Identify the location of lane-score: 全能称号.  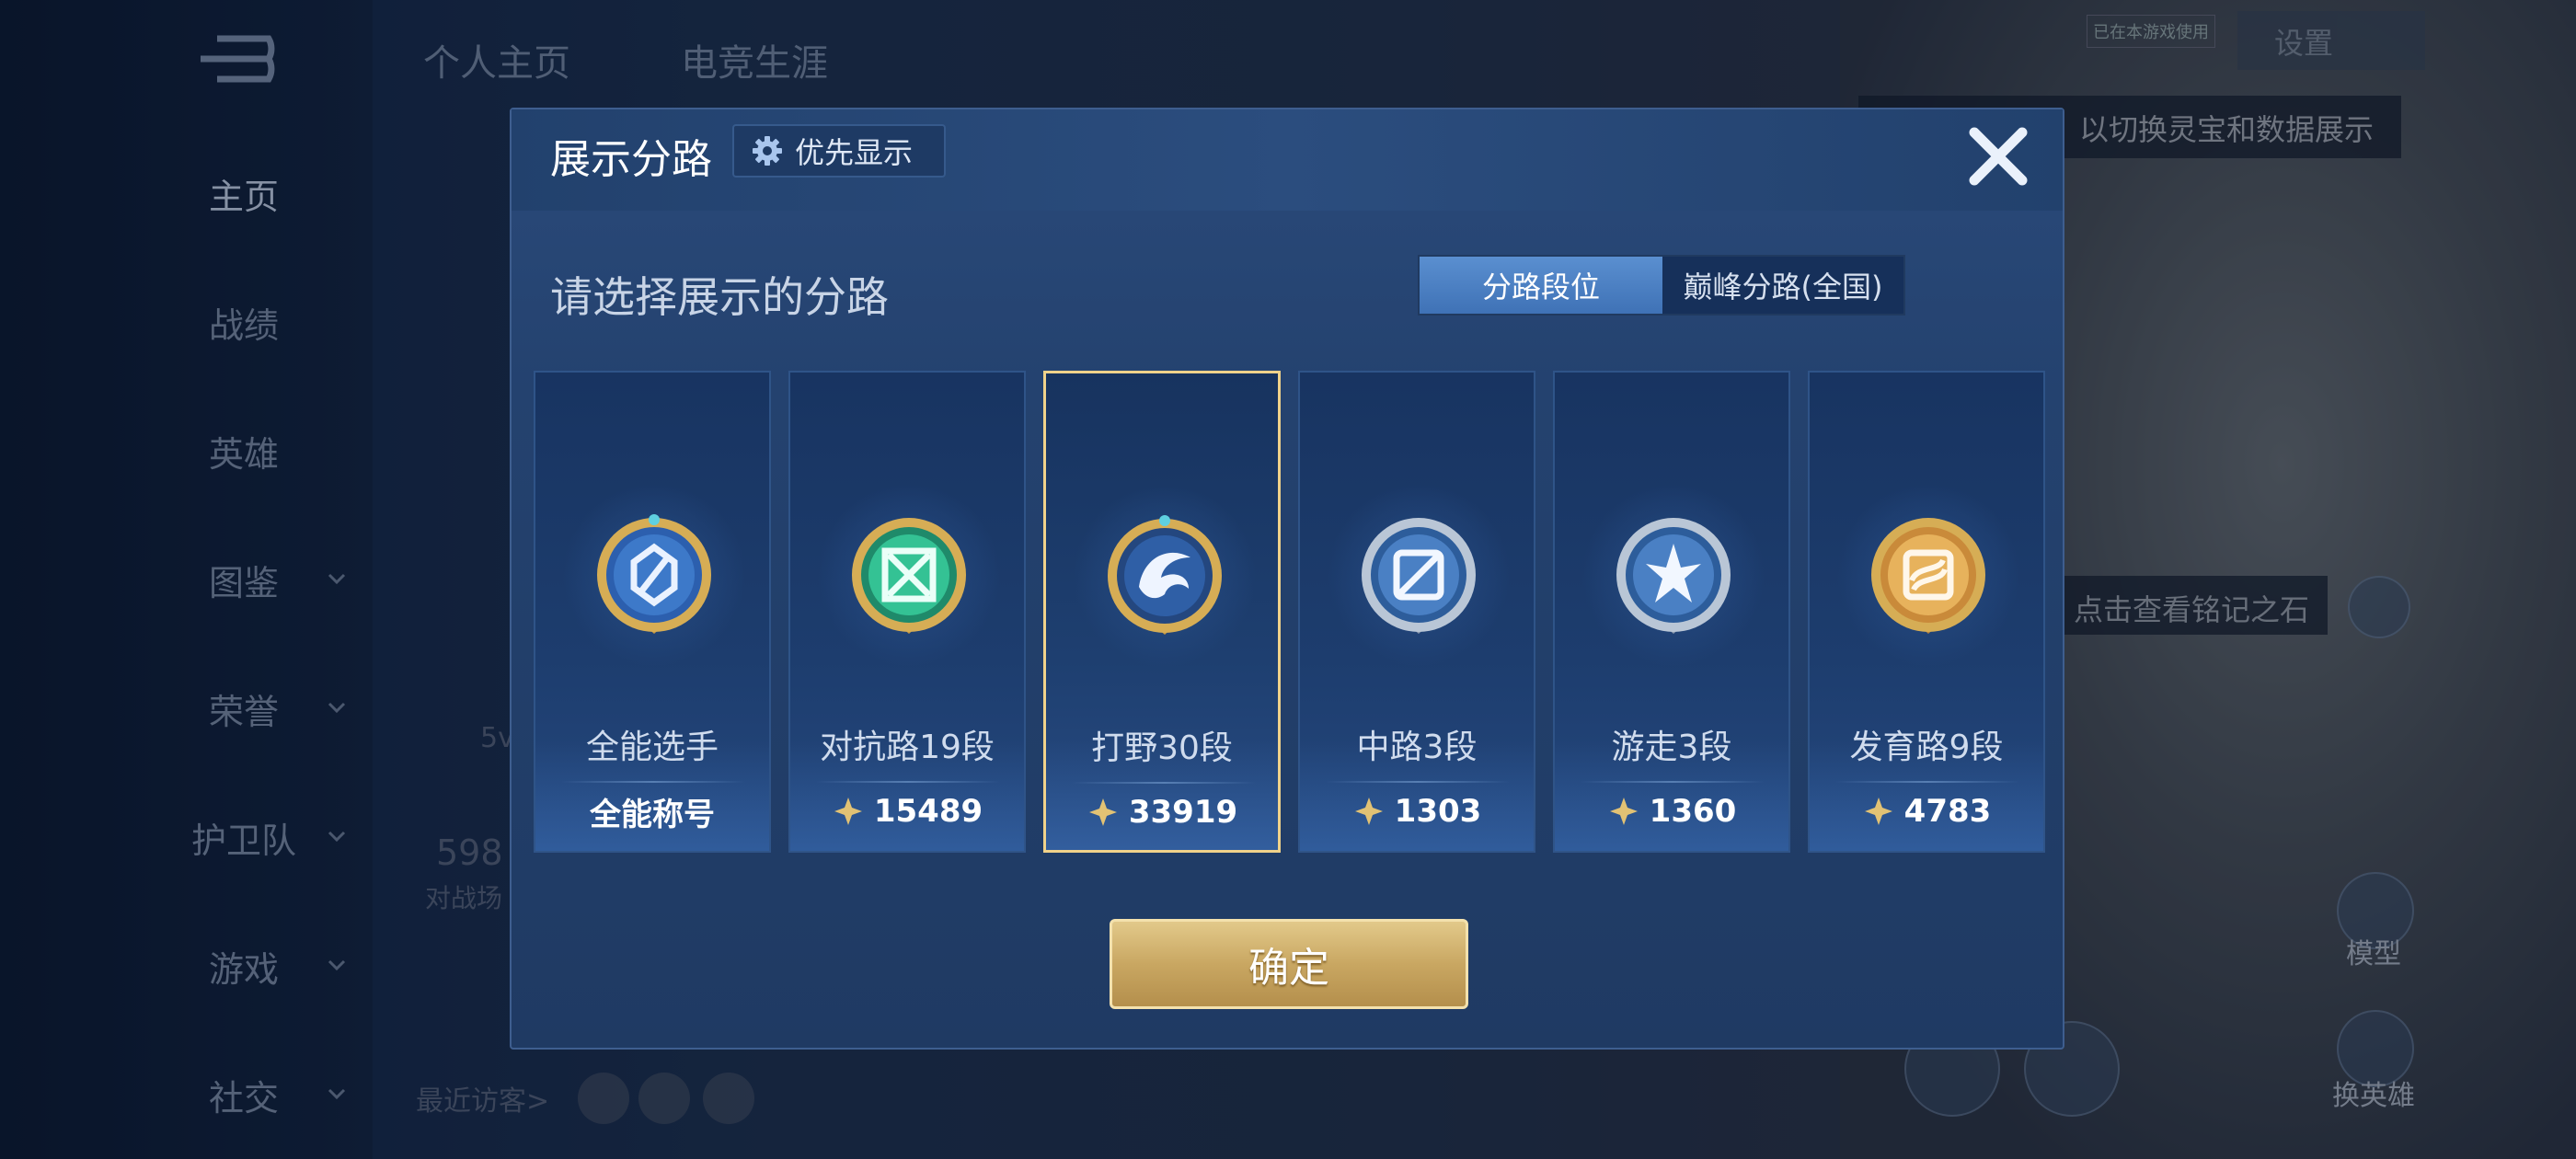
(652, 811).